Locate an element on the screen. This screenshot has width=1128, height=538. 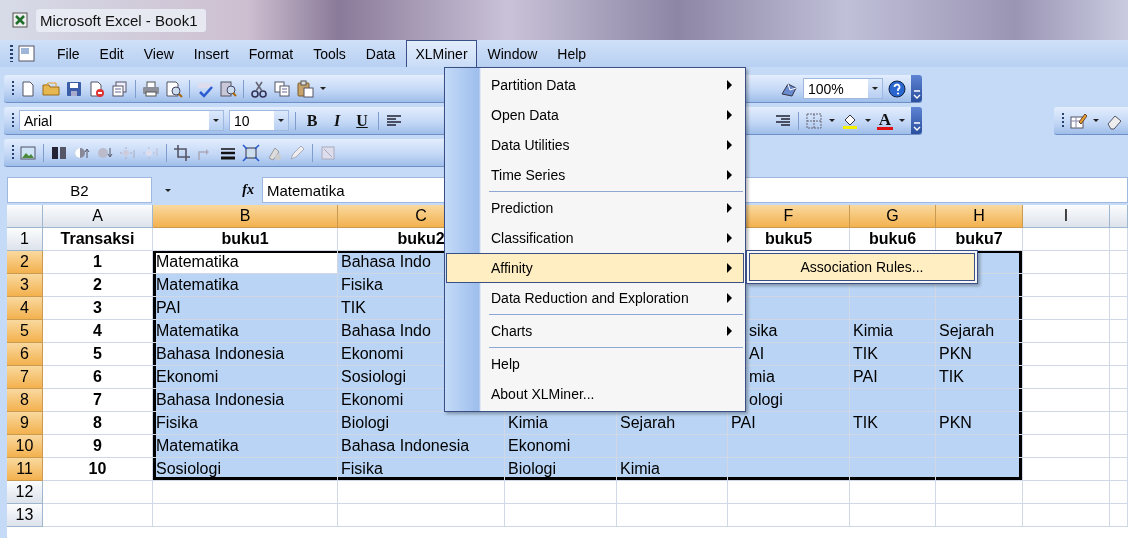
table-cell: 2 is located at coordinates (98, 285).